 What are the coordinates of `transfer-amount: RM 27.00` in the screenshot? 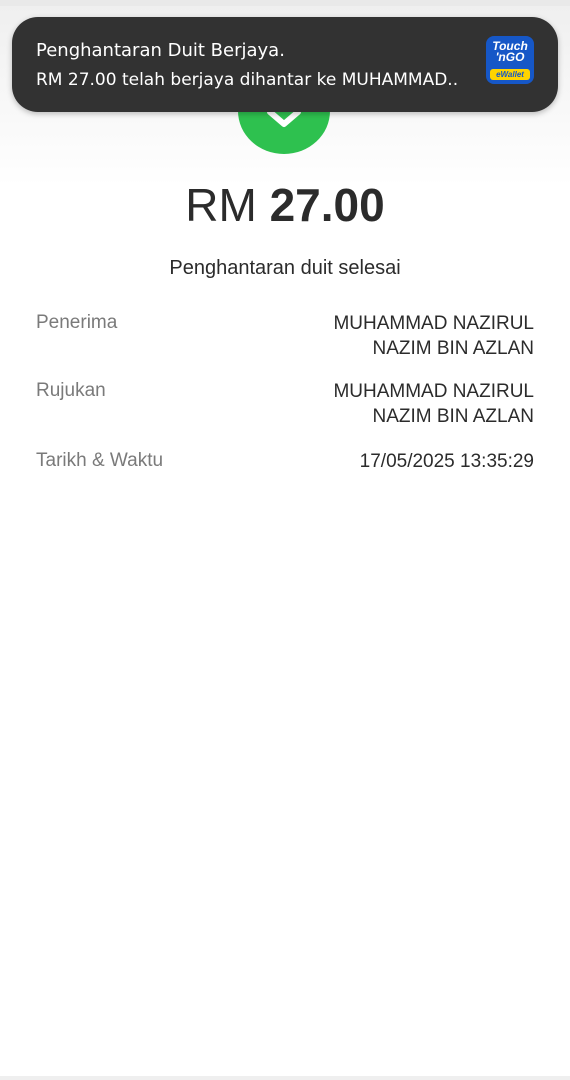 It's located at (285, 205).